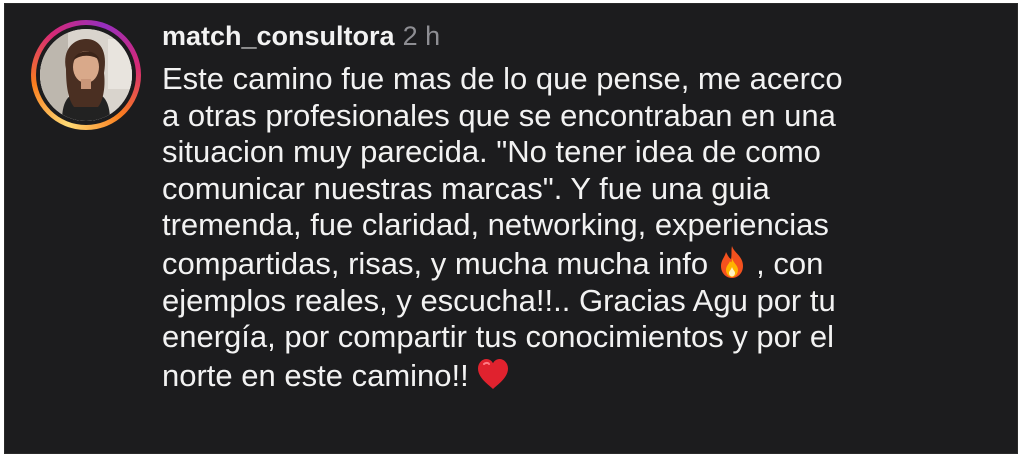 Image resolution: width=1024 pixels, height=459 pixels. What do you see at coordinates (315, 375) in the screenshot?
I see `comment-line-part: norte en este camino!!` at bounding box center [315, 375].